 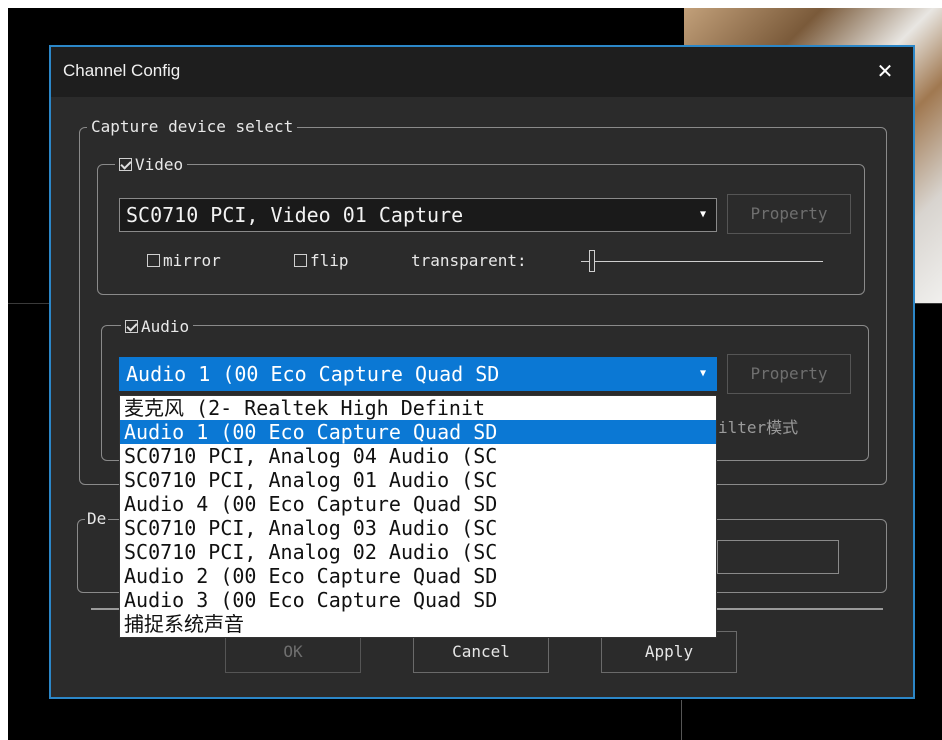 What do you see at coordinates (778, 557) in the screenshot?
I see `destination-field` at bounding box center [778, 557].